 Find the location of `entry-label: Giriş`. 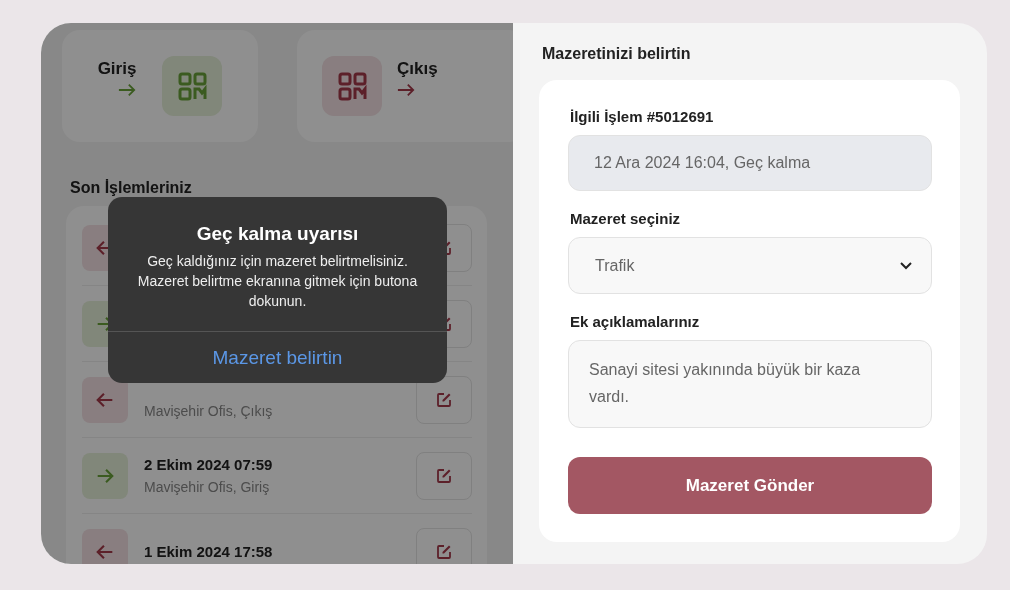

entry-label: Giriş is located at coordinates (117, 69).